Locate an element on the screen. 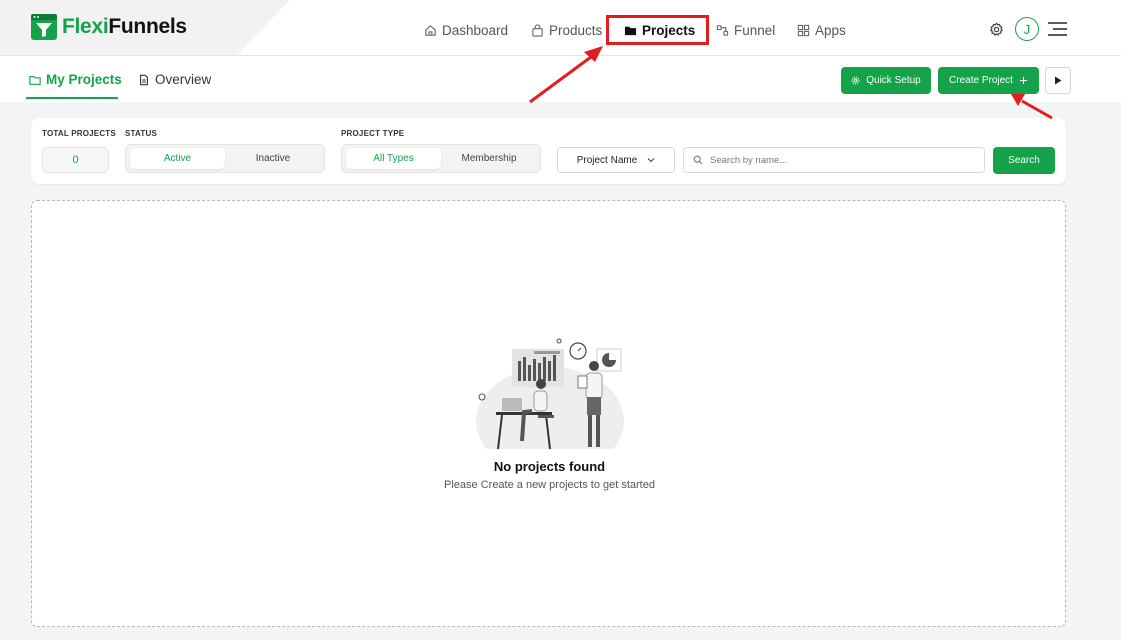 This screenshot has height=640, width=1121. active-tab-underline is located at coordinates (72, 98).